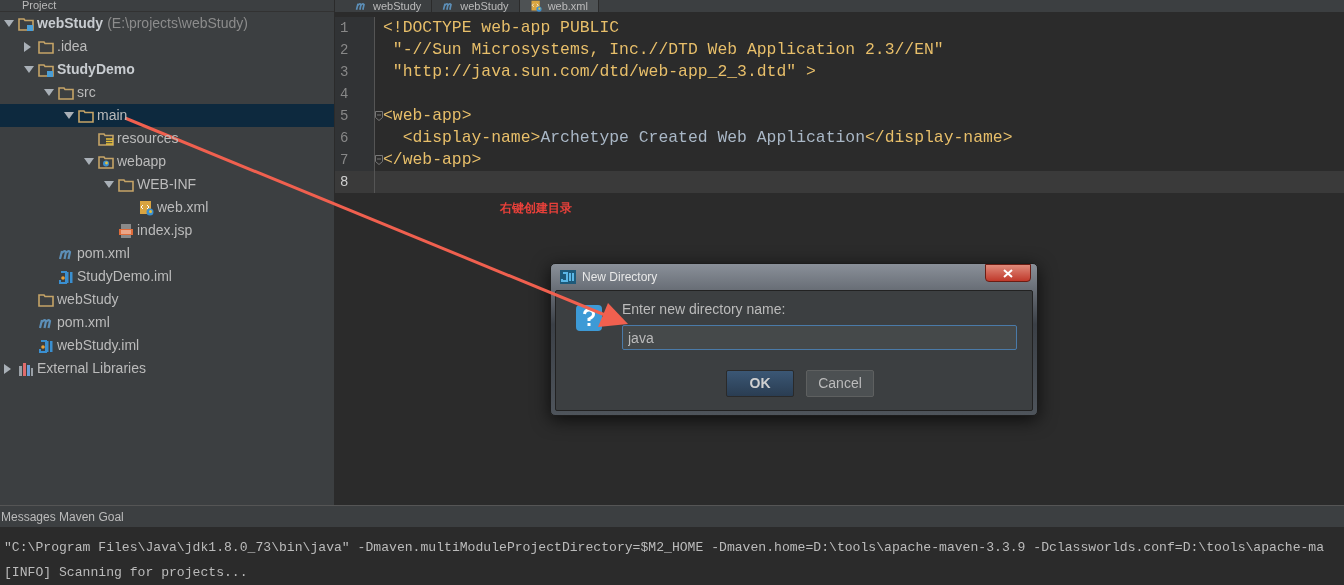  I want to click on code-line: <display-name>Archetype Created Web Application</display-name>, so click(707, 137).